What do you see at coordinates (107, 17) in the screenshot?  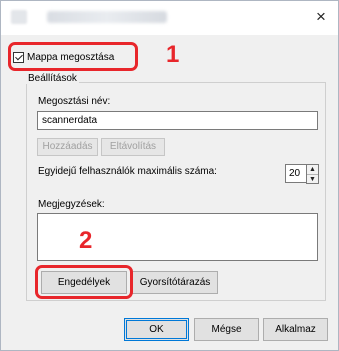 I see `window-title-blurred` at bounding box center [107, 17].